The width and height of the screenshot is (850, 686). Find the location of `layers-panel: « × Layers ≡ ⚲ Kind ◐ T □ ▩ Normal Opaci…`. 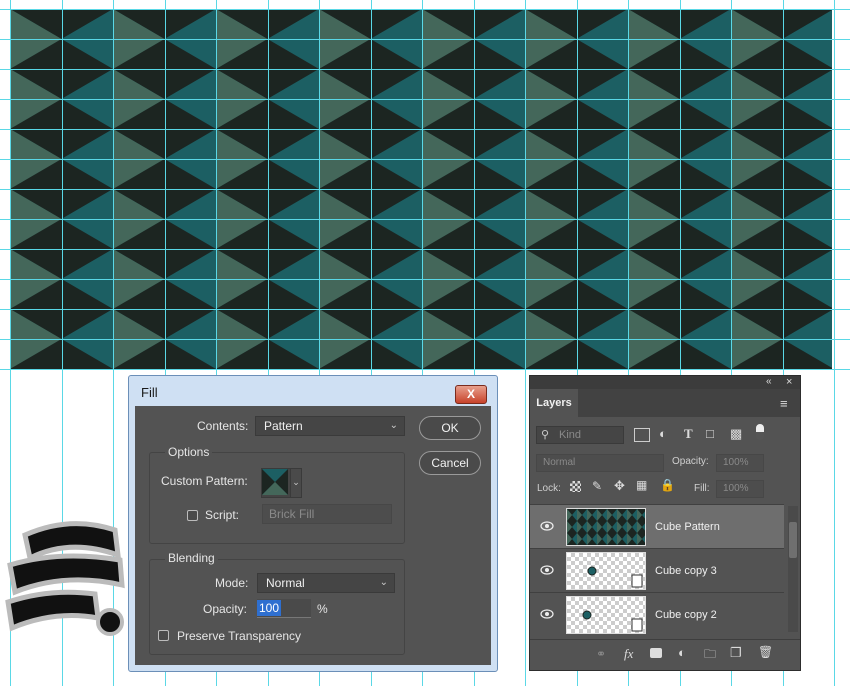

layers-panel: « × Layers ≡ ⚲ Kind ◐ T □ ▩ Normal Opaci… is located at coordinates (665, 523).